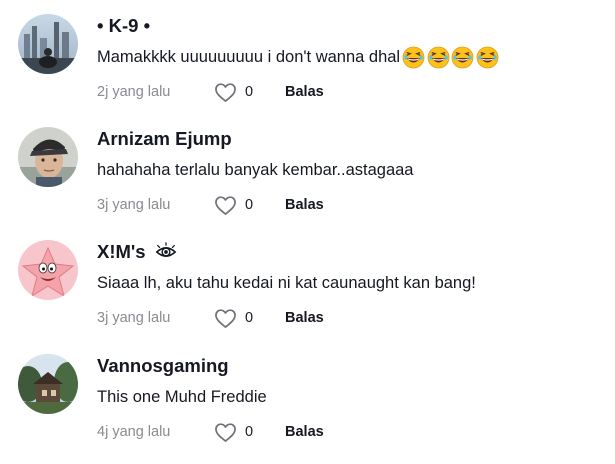 The image size is (615, 464). What do you see at coordinates (165, 249) in the screenshot?
I see `eye-icon` at bounding box center [165, 249].